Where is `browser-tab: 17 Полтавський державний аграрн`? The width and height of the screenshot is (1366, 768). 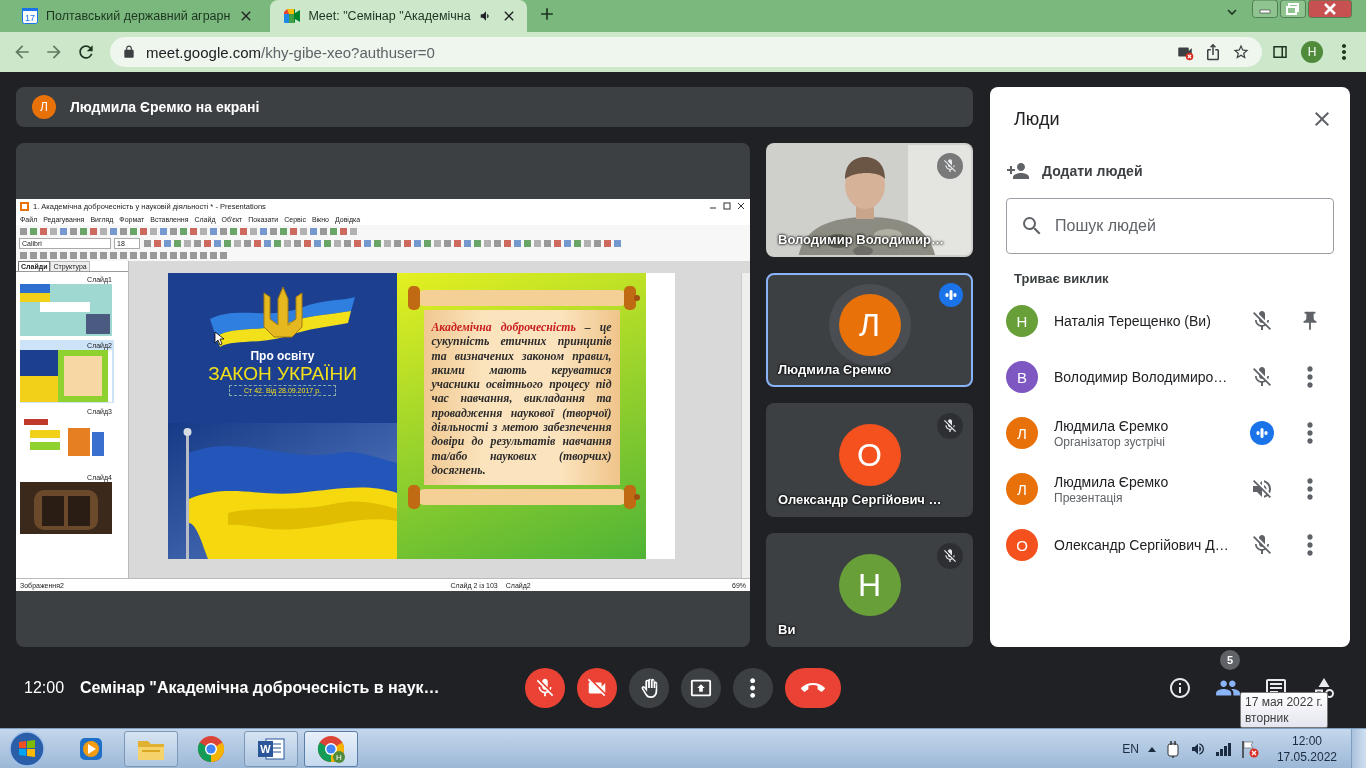 browser-tab: 17 Полтавський державний аграрн is located at coordinates (136, 16).